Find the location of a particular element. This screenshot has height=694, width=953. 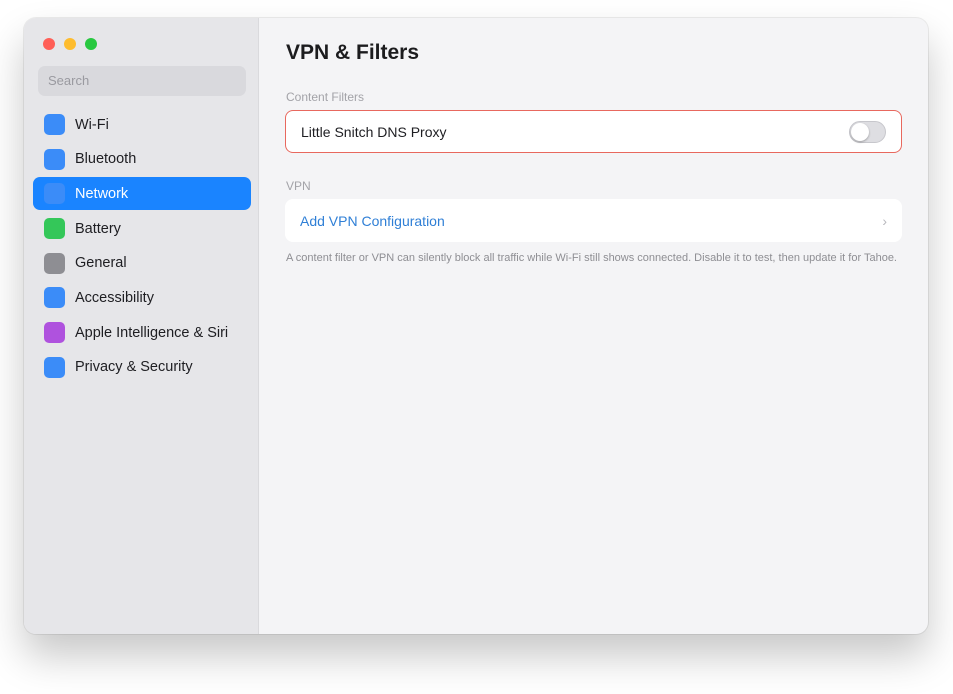

sidebar-item-wi-fi: Wi-Fi is located at coordinates (142, 124).